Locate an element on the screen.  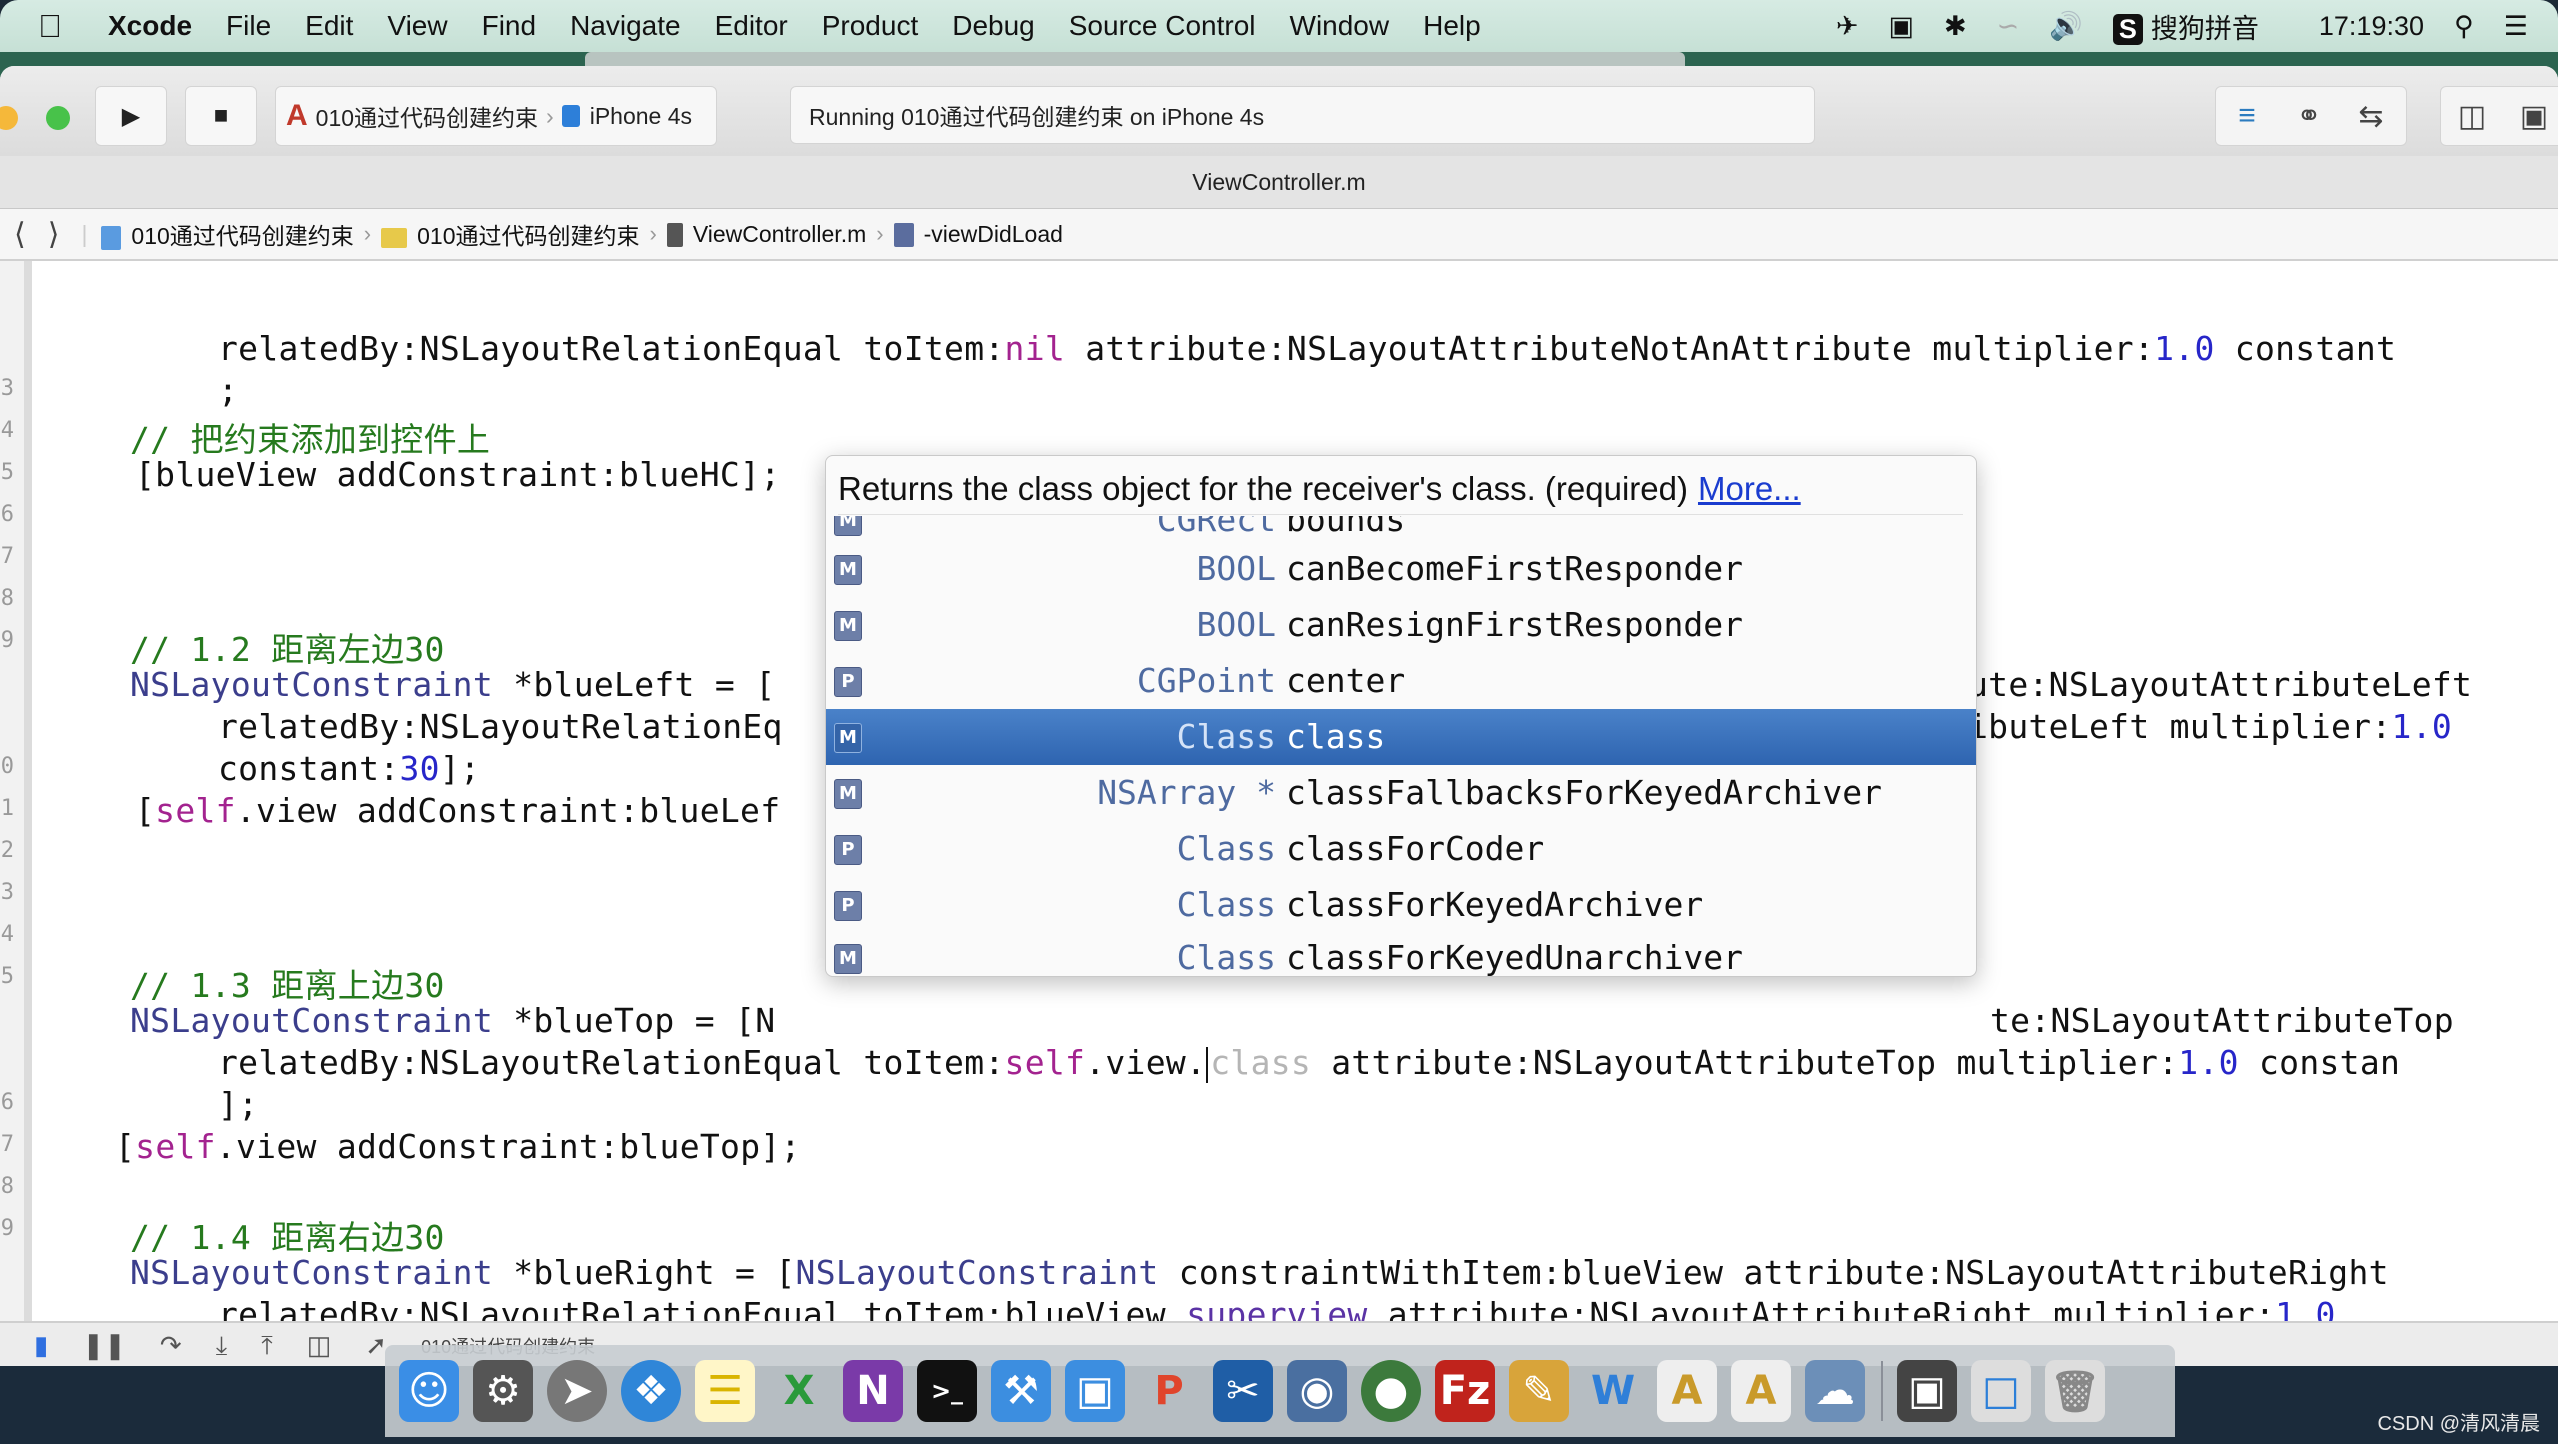
run-button: ▶ is located at coordinates (131, 116).